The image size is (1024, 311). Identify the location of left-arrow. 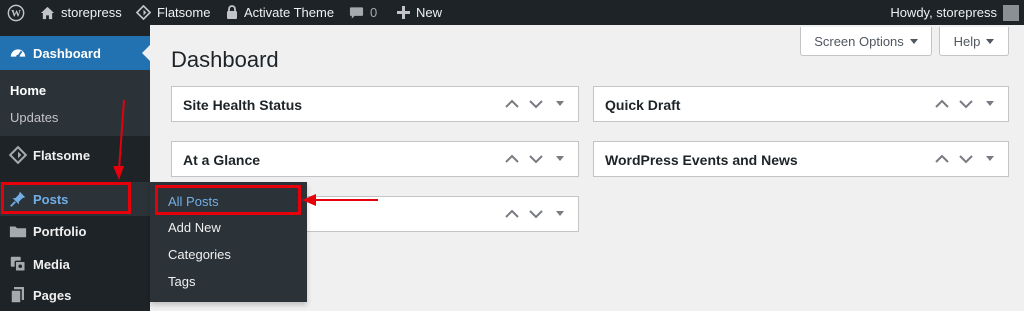
(340, 200).